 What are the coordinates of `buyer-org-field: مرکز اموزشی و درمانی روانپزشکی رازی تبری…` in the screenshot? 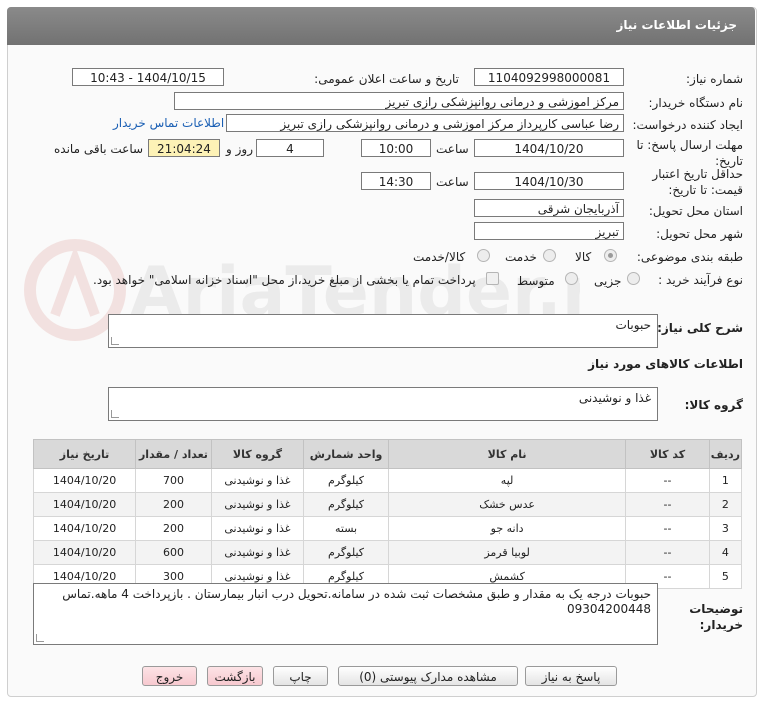 It's located at (399, 101).